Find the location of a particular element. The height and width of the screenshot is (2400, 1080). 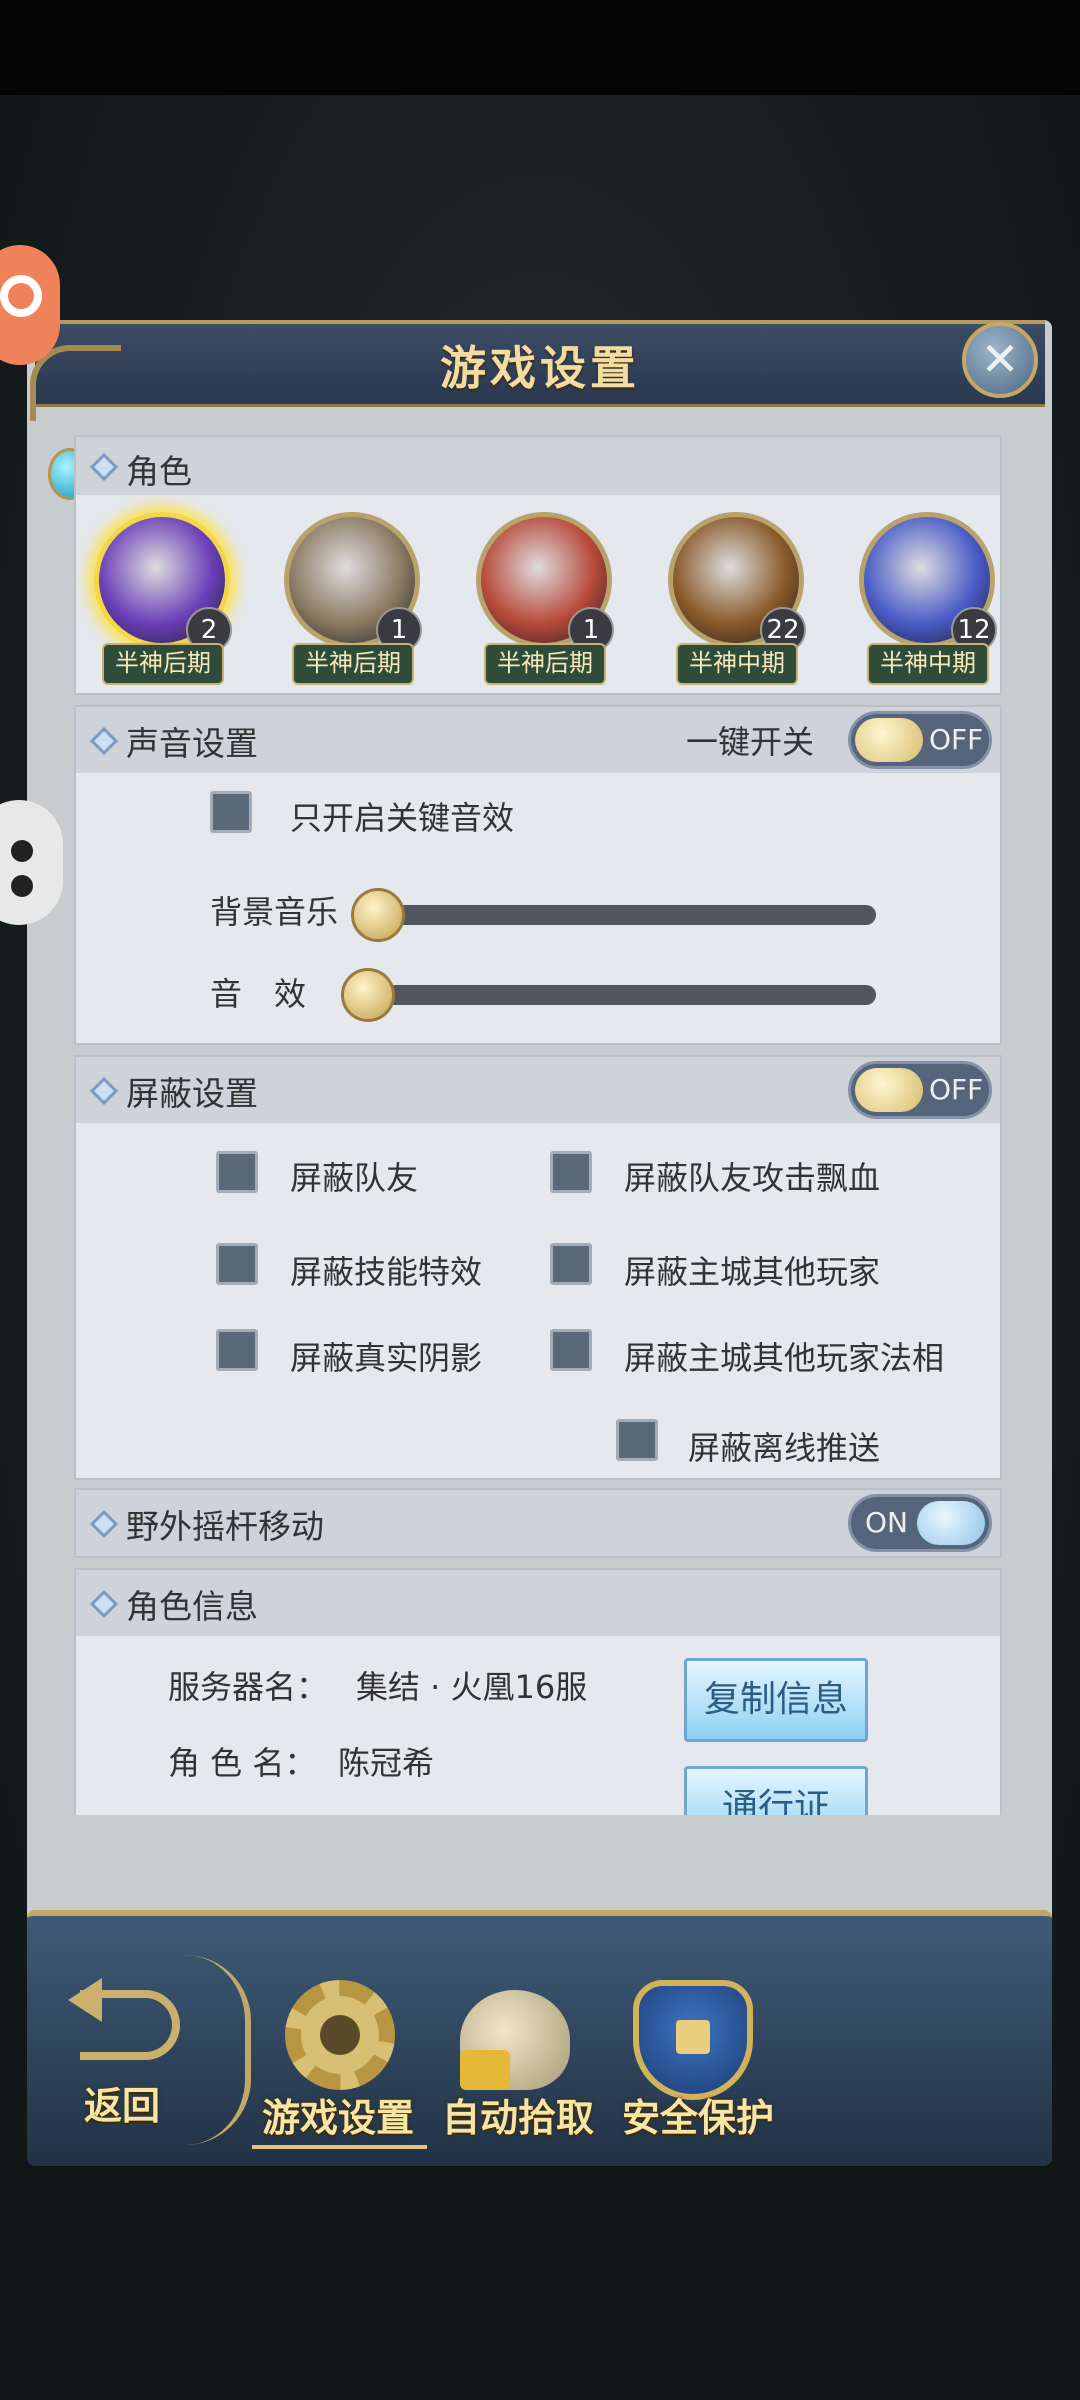

block-shadows-checkbox is located at coordinates (237, 1350).